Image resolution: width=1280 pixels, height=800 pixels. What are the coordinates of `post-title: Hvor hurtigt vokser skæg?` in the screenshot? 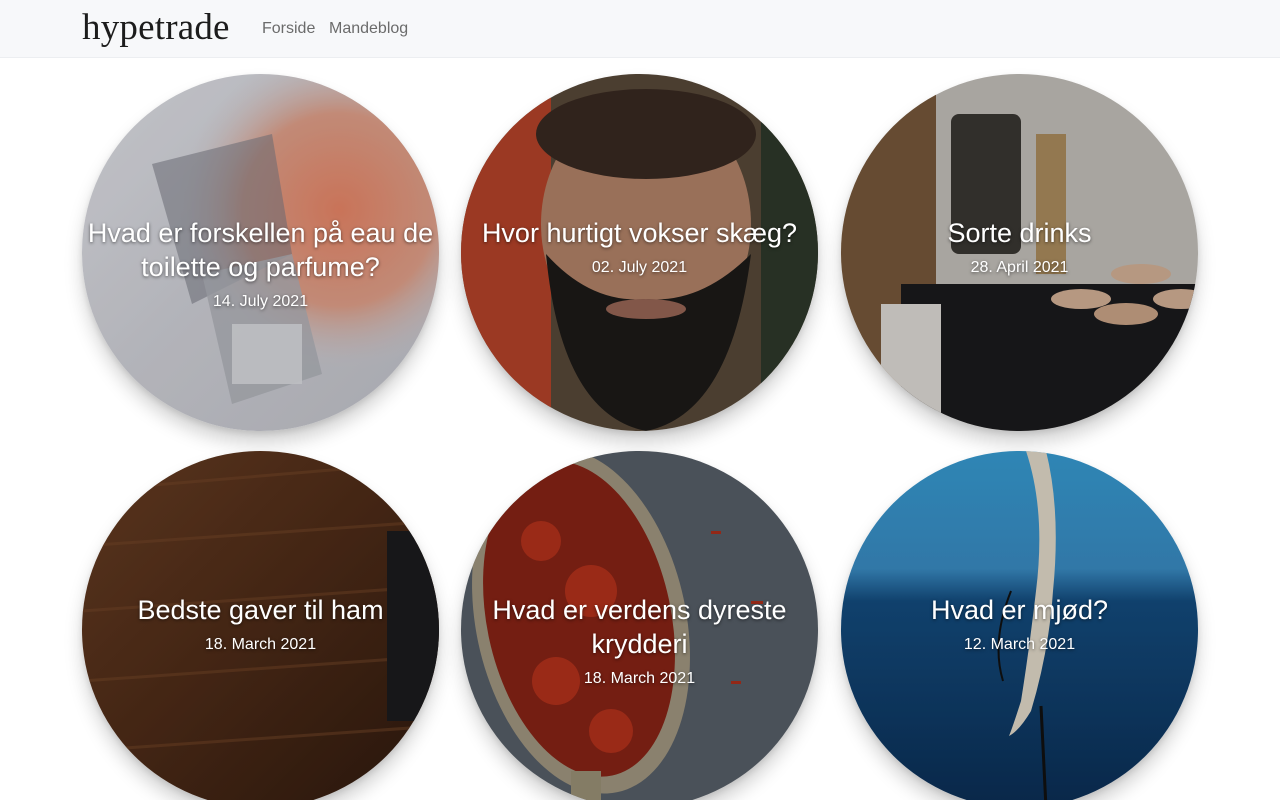 It's located at (639, 233).